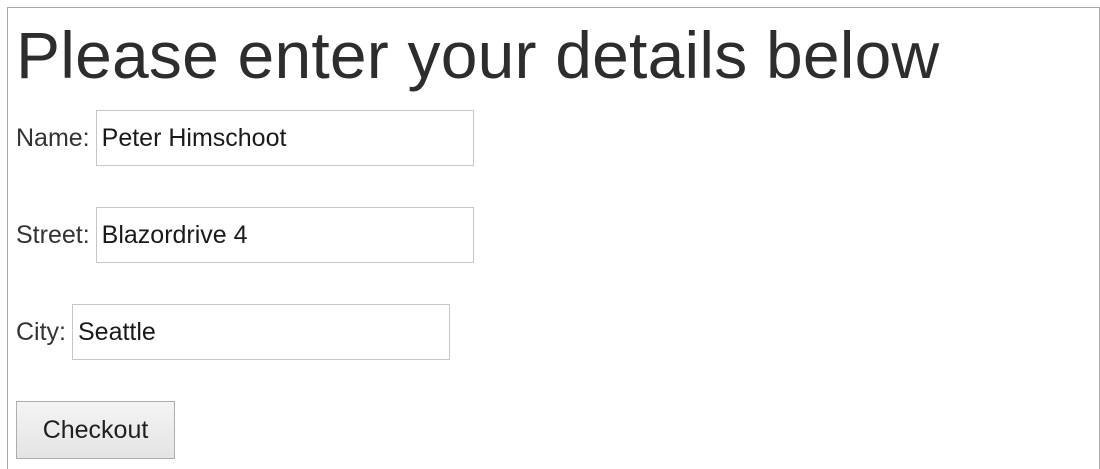  I want to click on city-input, so click(261, 332).